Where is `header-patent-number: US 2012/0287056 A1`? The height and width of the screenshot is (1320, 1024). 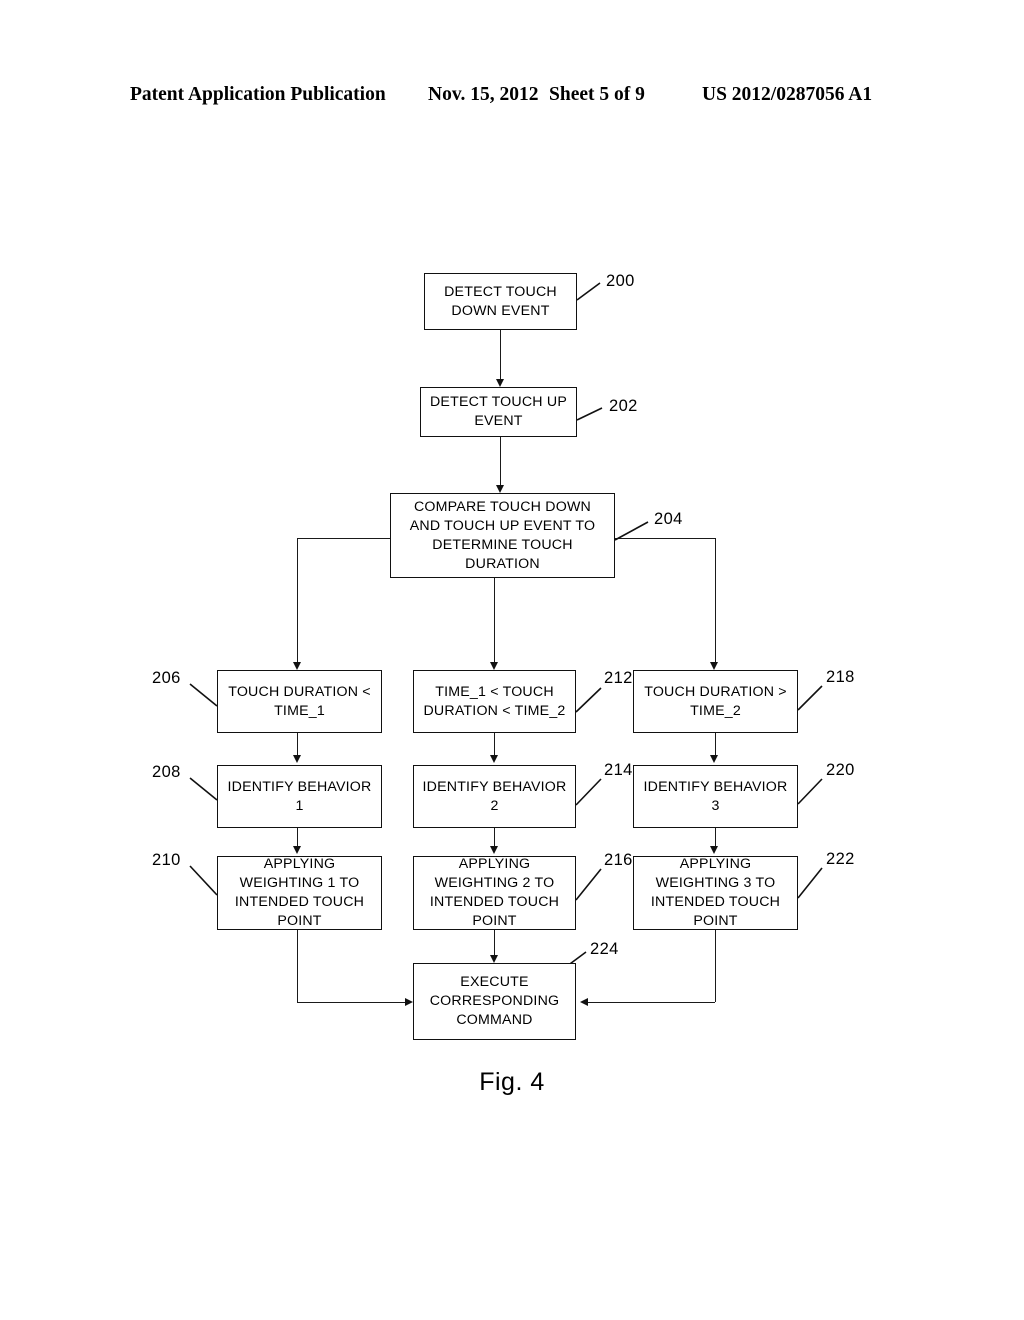
header-patent-number: US 2012/0287056 A1 is located at coordinates (787, 94).